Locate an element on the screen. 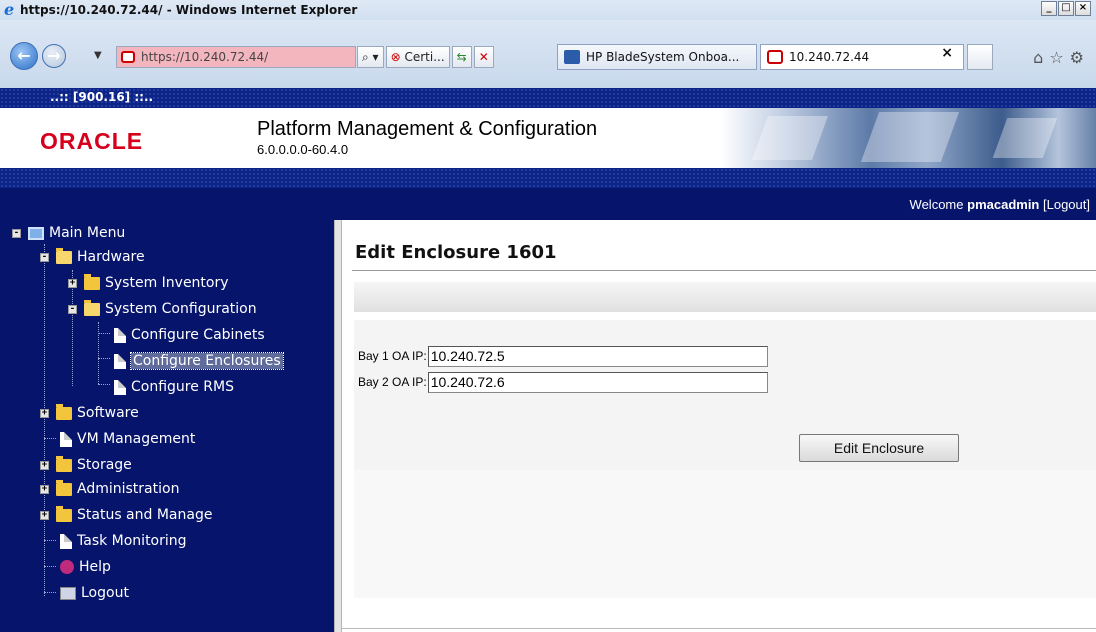 The width and height of the screenshot is (1096, 632). pane-splitter is located at coordinates (338, 426).